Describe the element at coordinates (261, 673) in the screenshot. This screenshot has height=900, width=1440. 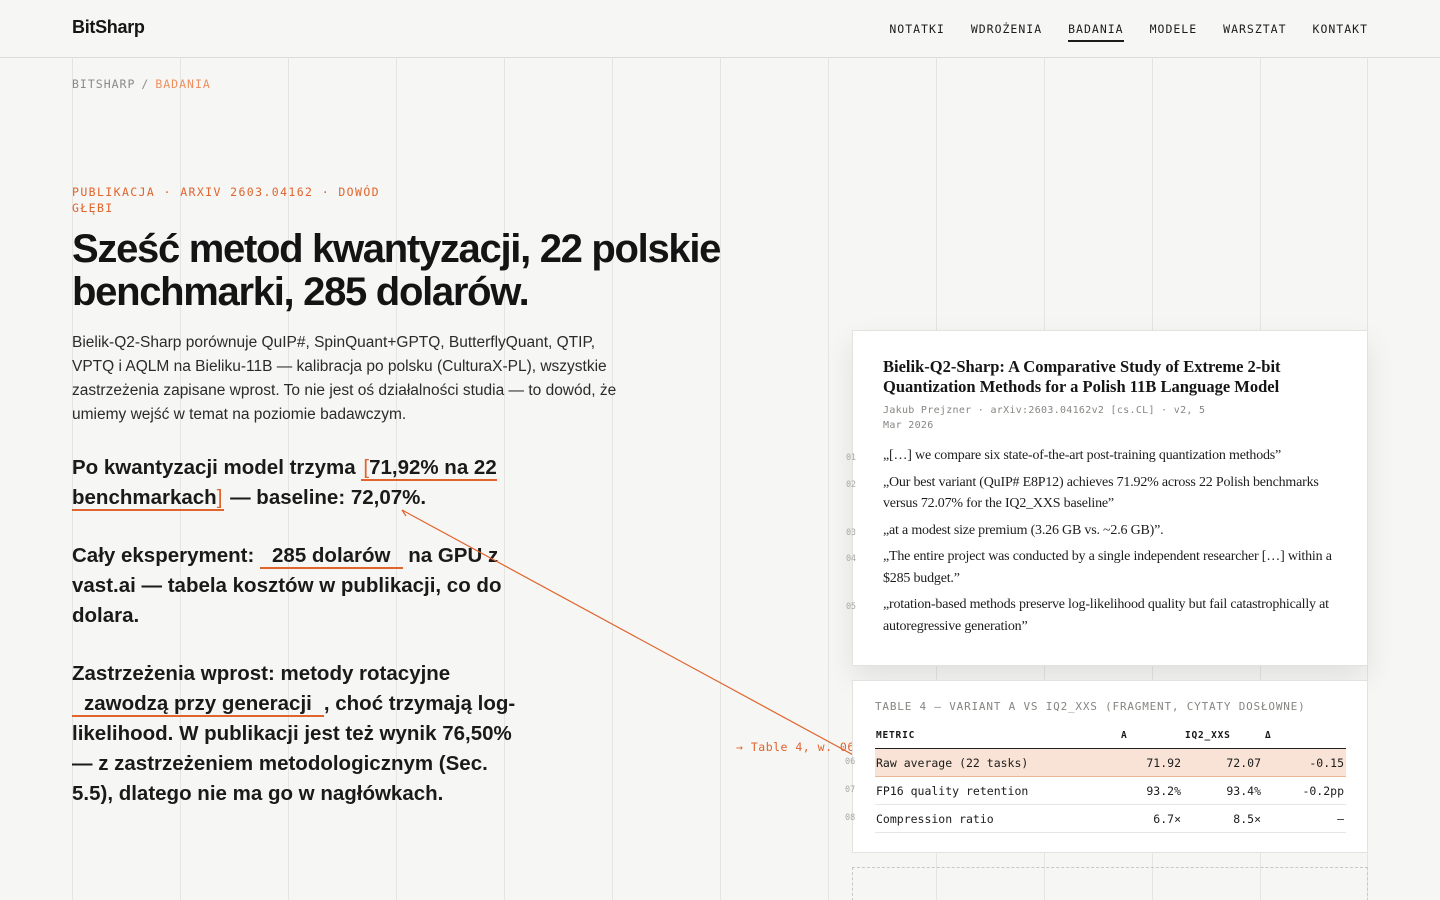
I see `claim-text: Zastrzeżenia wprost: metody rotacyjne` at that location.